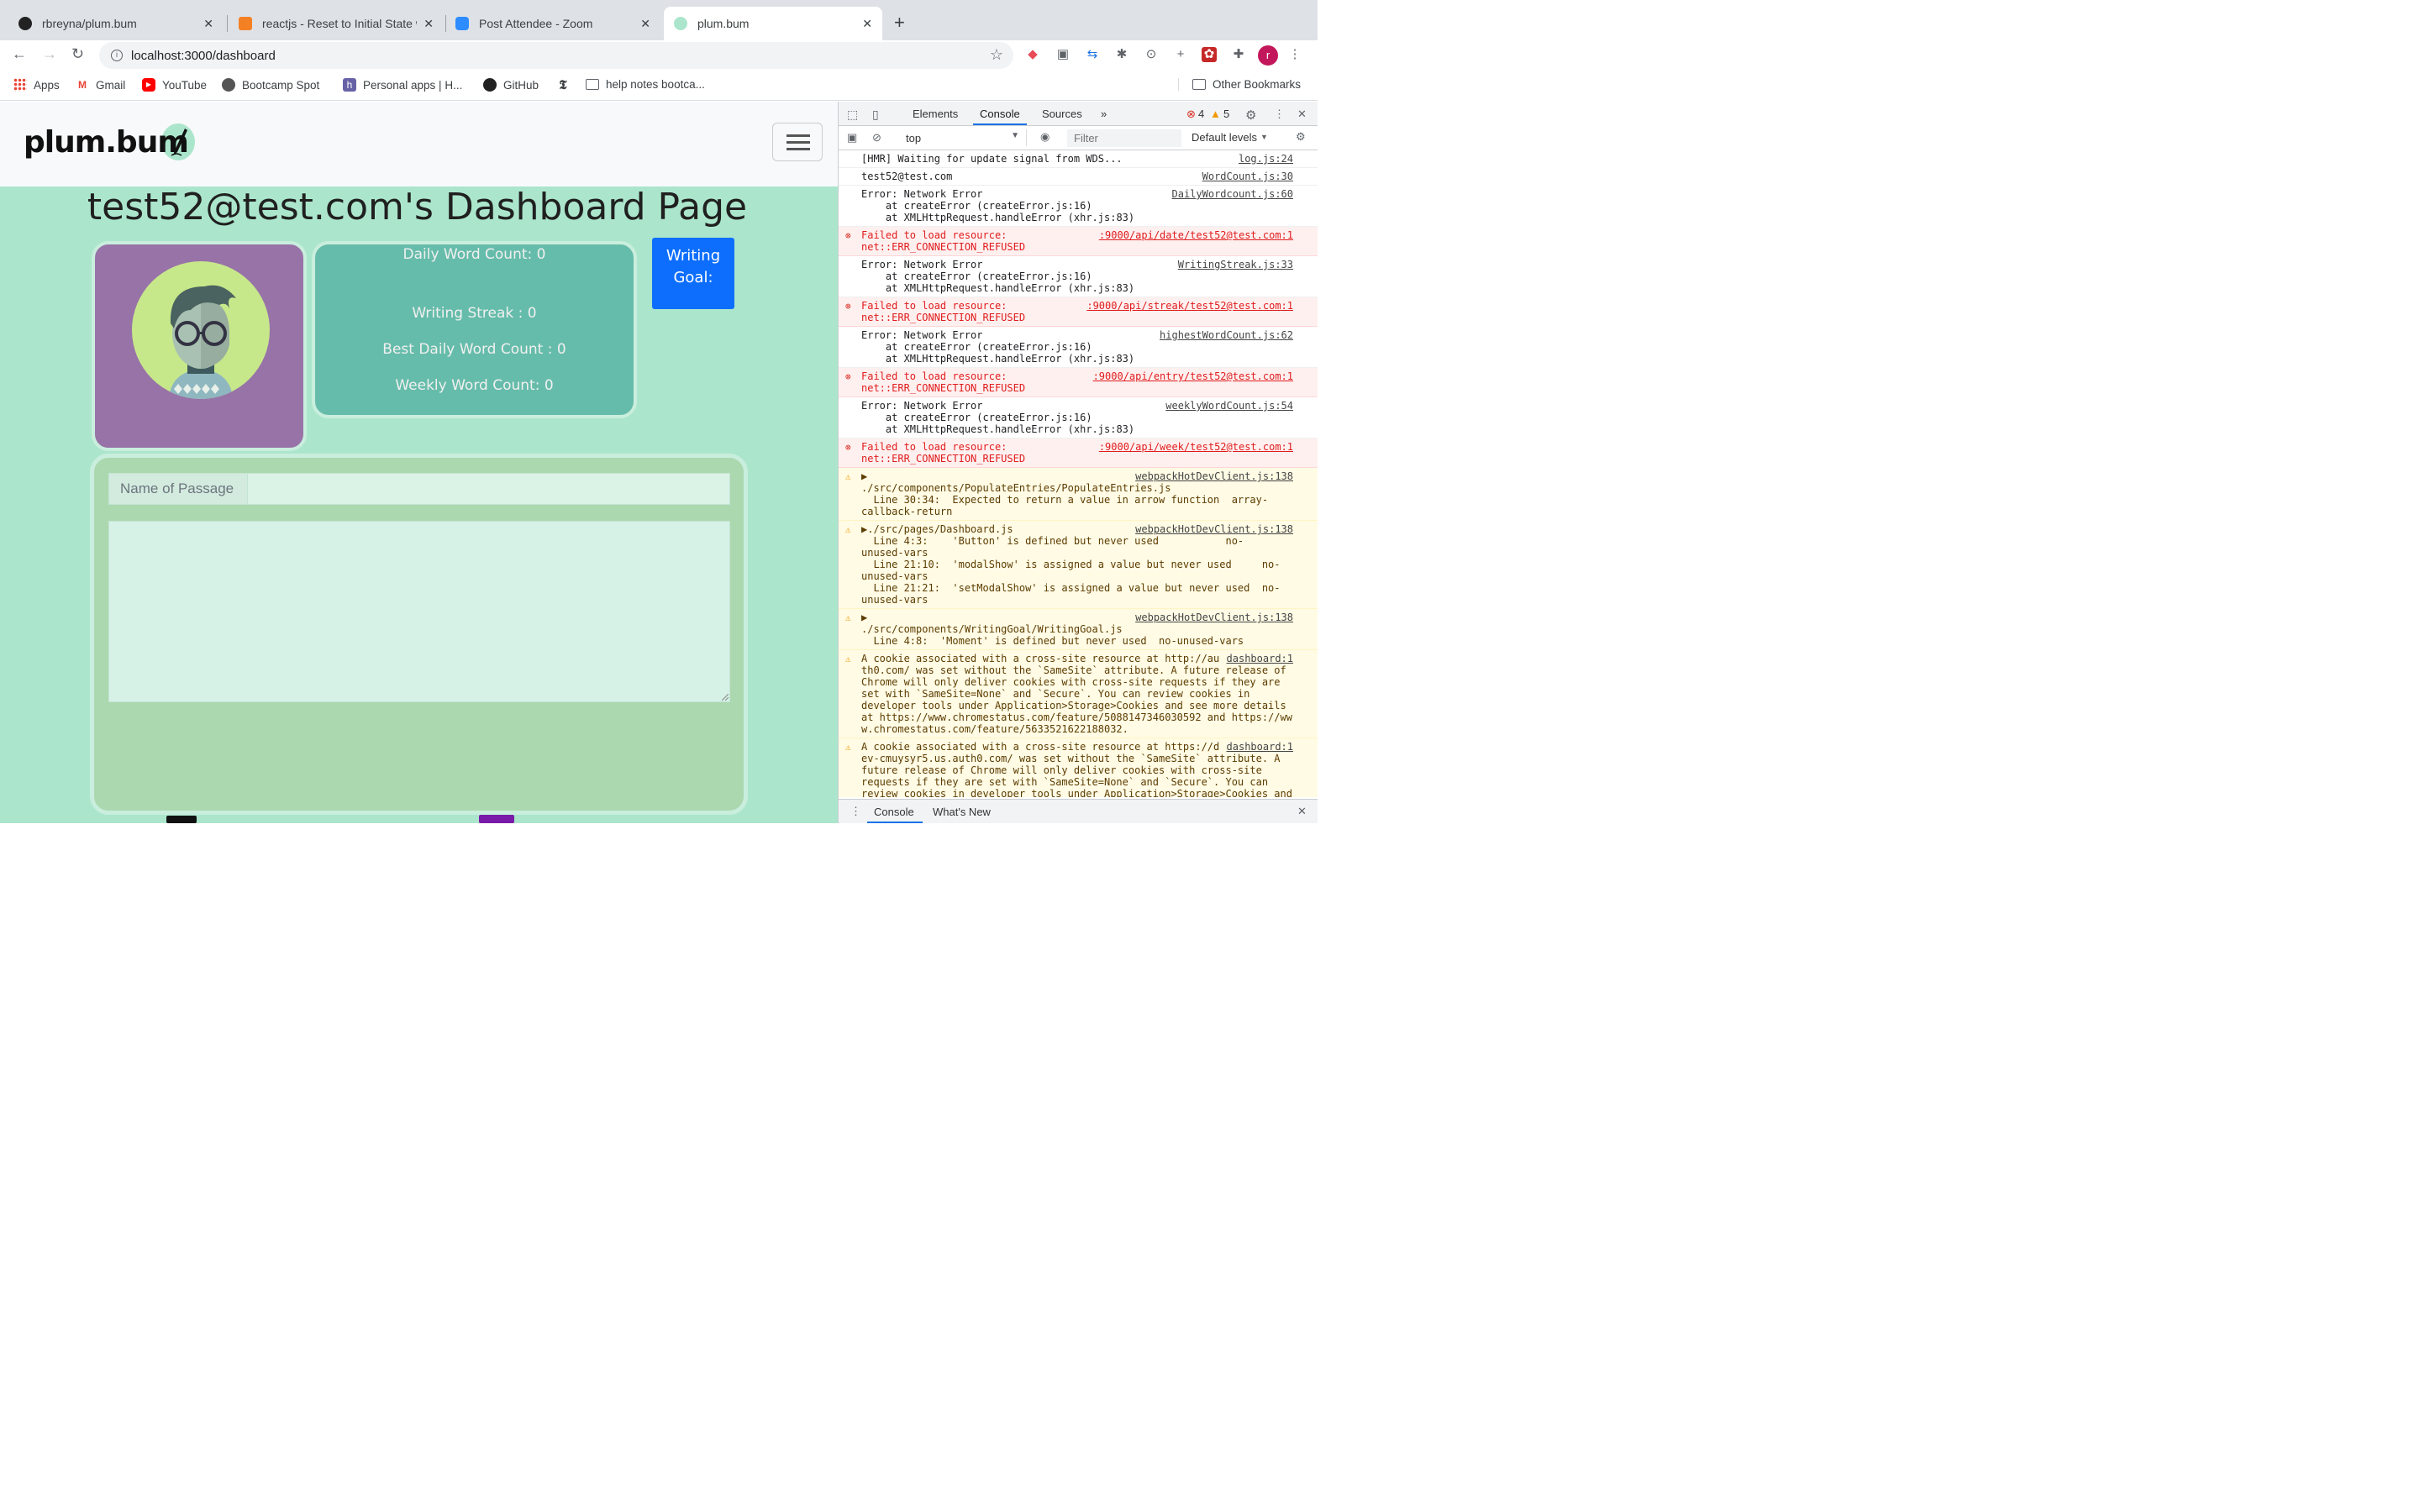 The width and height of the screenshot is (2420, 1512). What do you see at coordinates (900, 23) in the screenshot?
I see `new-tab-icon: +` at bounding box center [900, 23].